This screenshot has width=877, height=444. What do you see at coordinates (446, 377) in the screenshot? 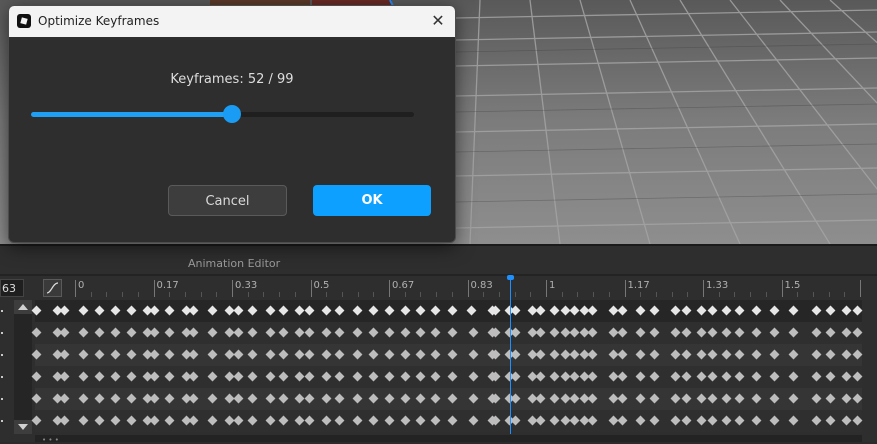
I see `joint-track` at bounding box center [446, 377].